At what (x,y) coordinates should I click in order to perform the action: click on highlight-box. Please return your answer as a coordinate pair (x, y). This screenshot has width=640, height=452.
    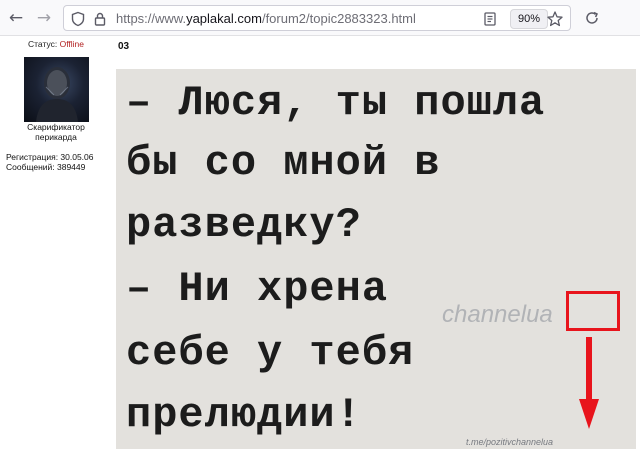
    Looking at the image, I should click on (593, 311).